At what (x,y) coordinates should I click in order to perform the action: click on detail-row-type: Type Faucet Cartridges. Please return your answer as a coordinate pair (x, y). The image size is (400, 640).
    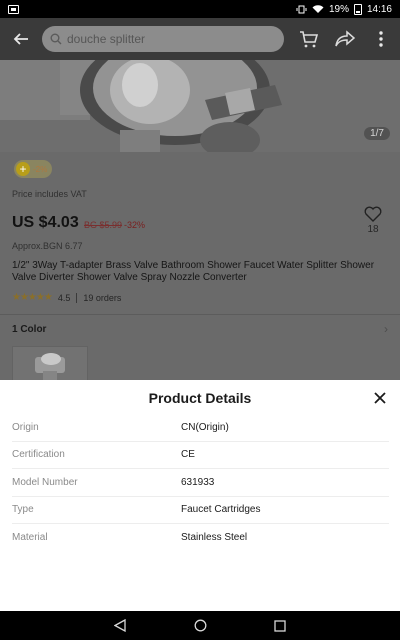
    Looking at the image, I should click on (200, 510).